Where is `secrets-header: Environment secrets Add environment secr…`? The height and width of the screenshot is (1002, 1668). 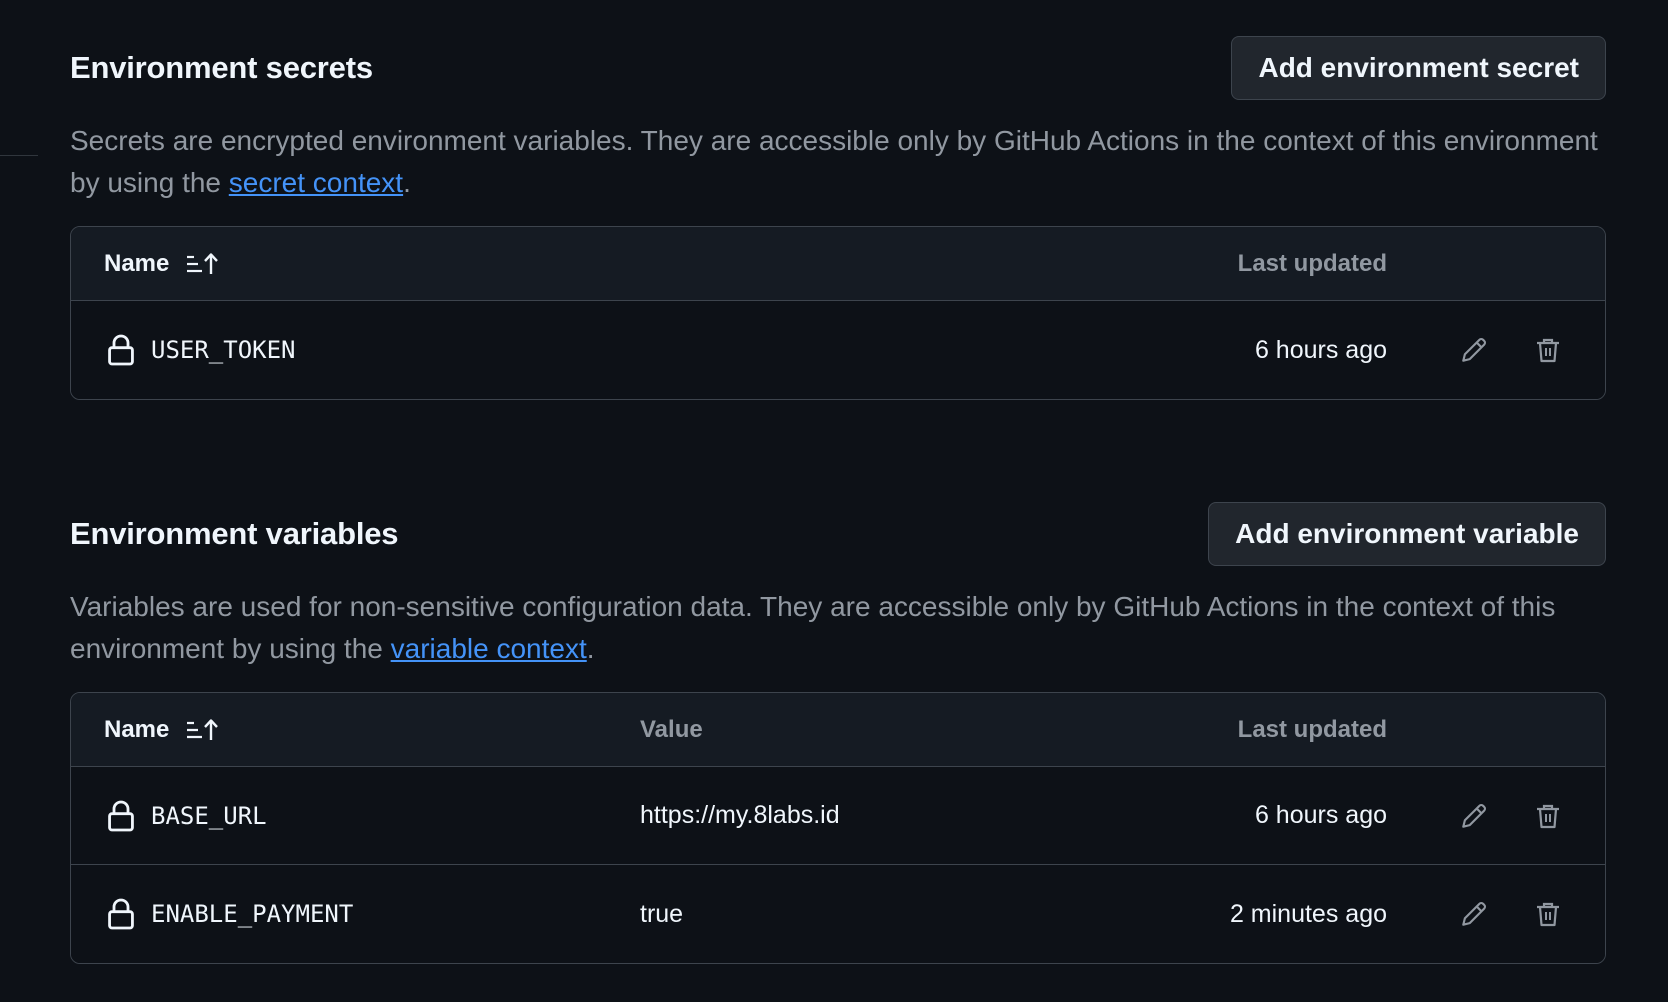
secrets-header: Environment secrets Add environment secr… is located at coordinates (838, 68).